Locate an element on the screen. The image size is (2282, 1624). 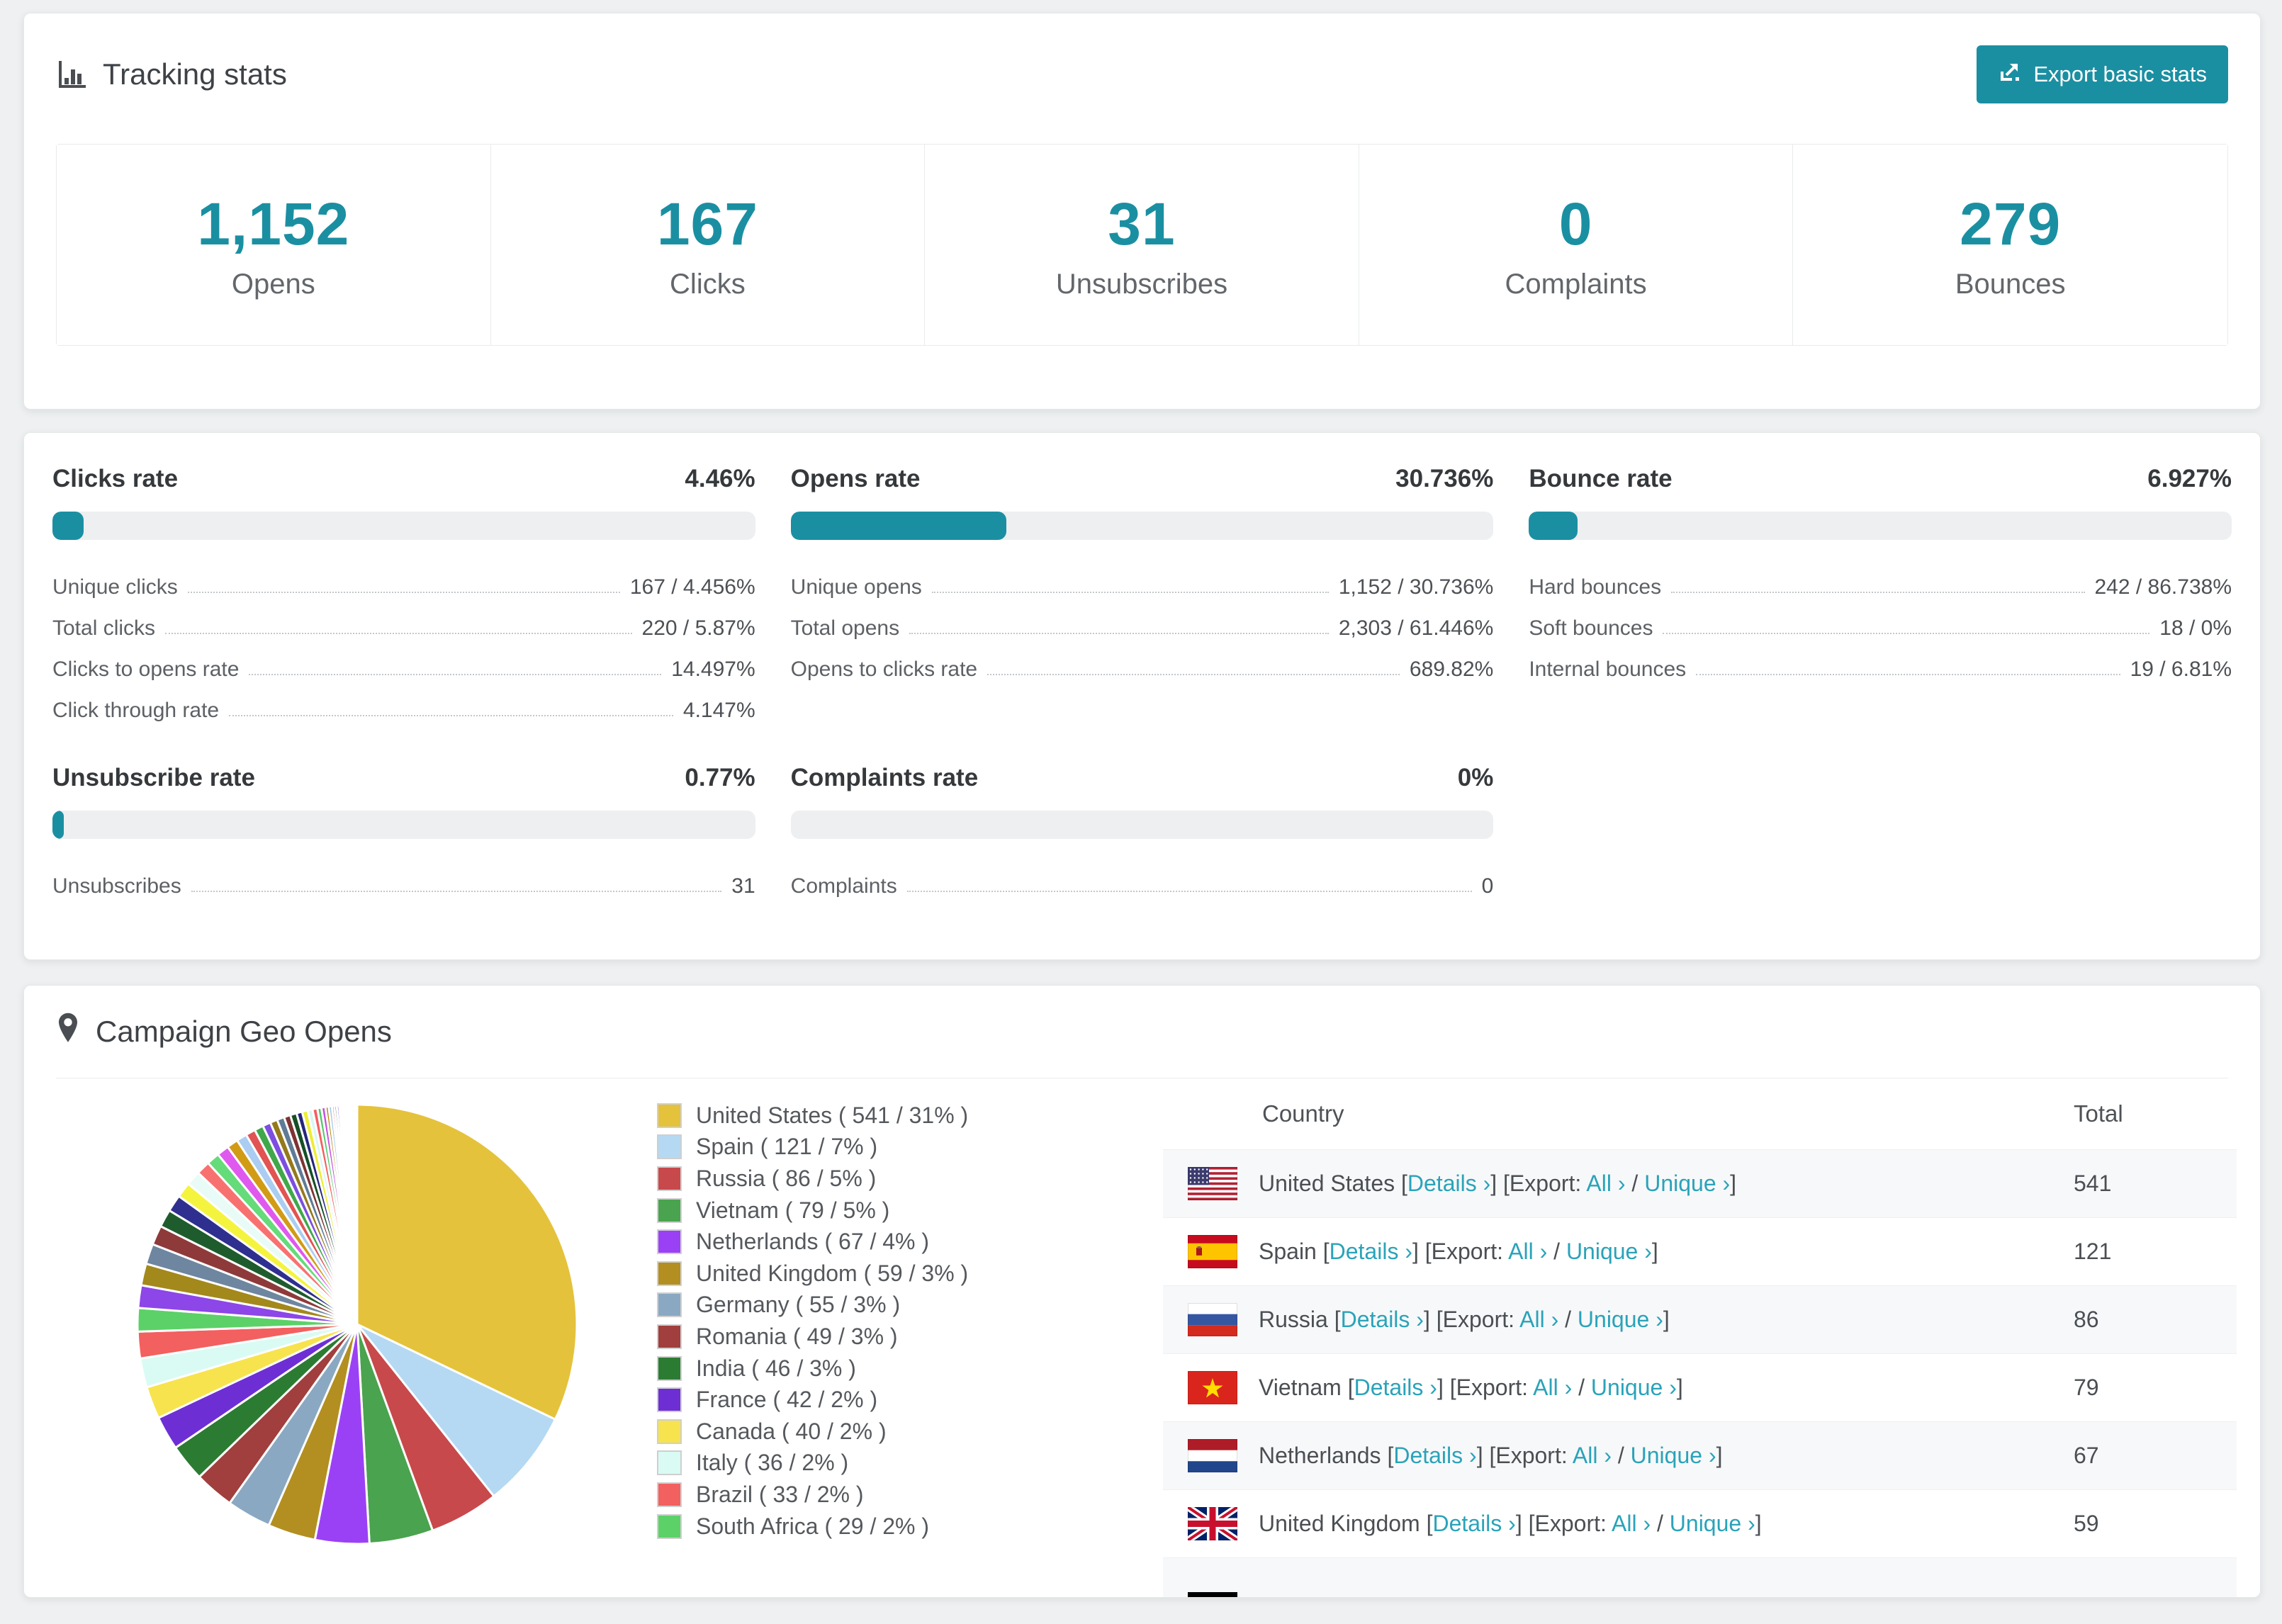
rate-detail-row: Complaints 0 is located at coordinates (1143, 877).